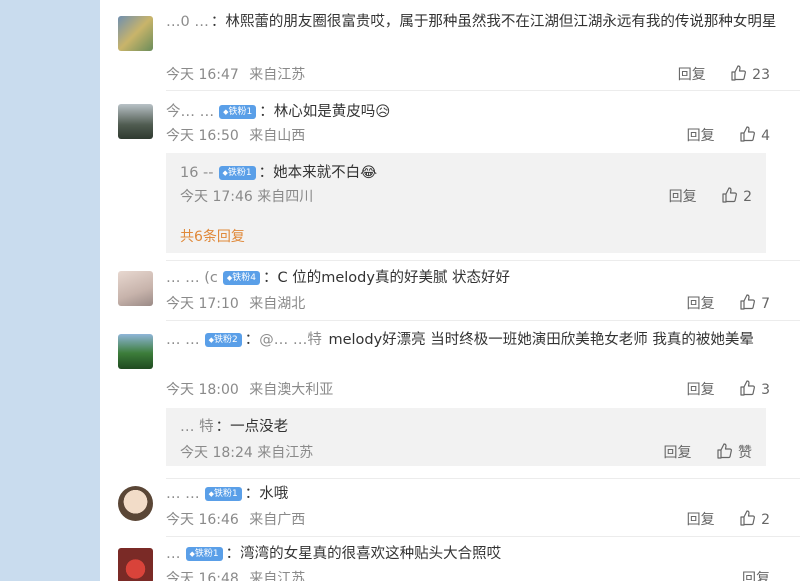  What do you see at coordinates (750, 74) in the screenshot?
I see `like-button: 23` at bounding box center [750, 74].